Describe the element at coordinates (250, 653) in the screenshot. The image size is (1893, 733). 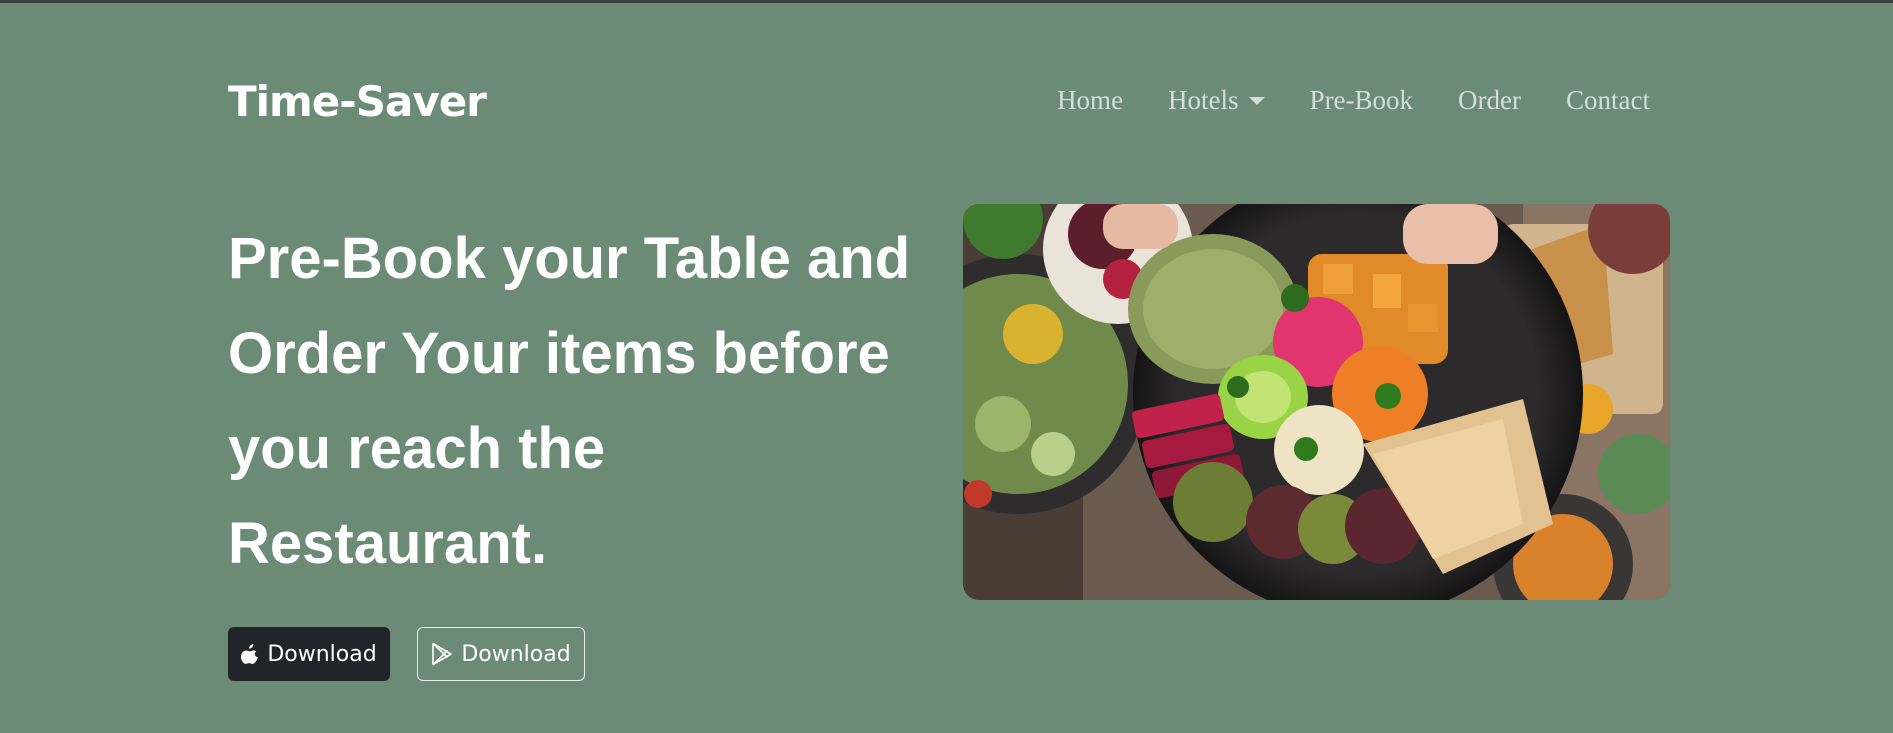
I see `apple-icon` at that location.